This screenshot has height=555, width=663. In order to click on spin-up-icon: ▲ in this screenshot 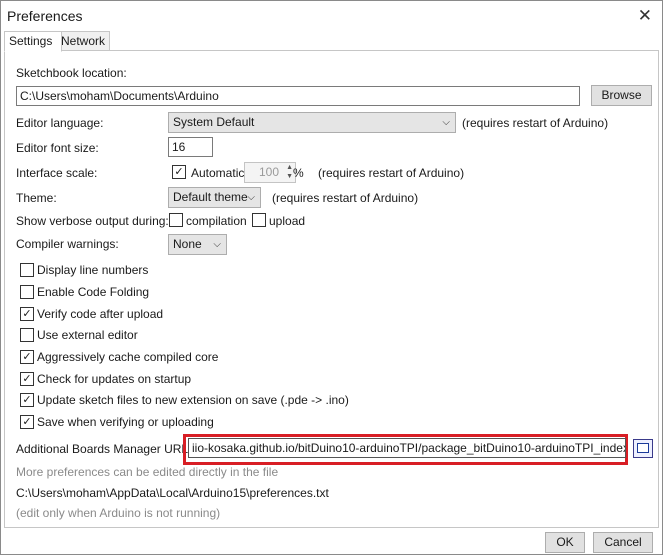, I will do `click(289, 167)`.